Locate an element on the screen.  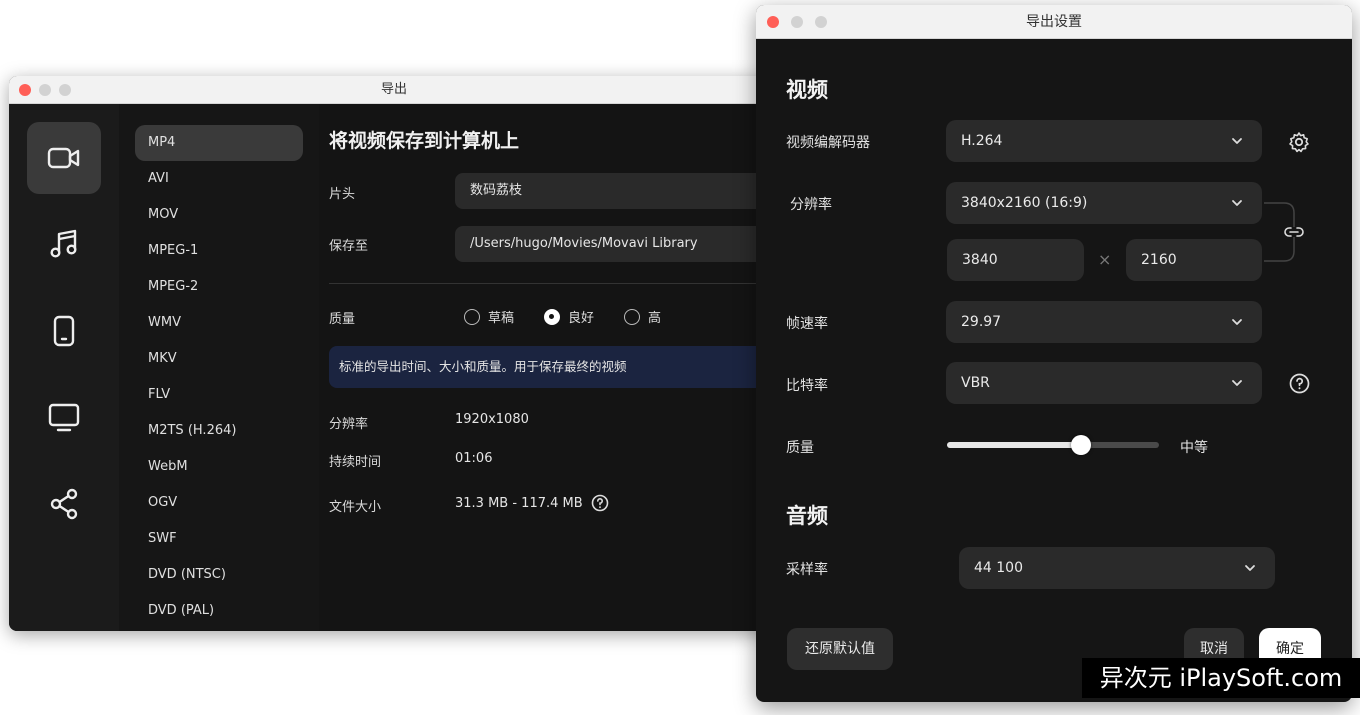
tv-icon is located at coordinates (64, 417).